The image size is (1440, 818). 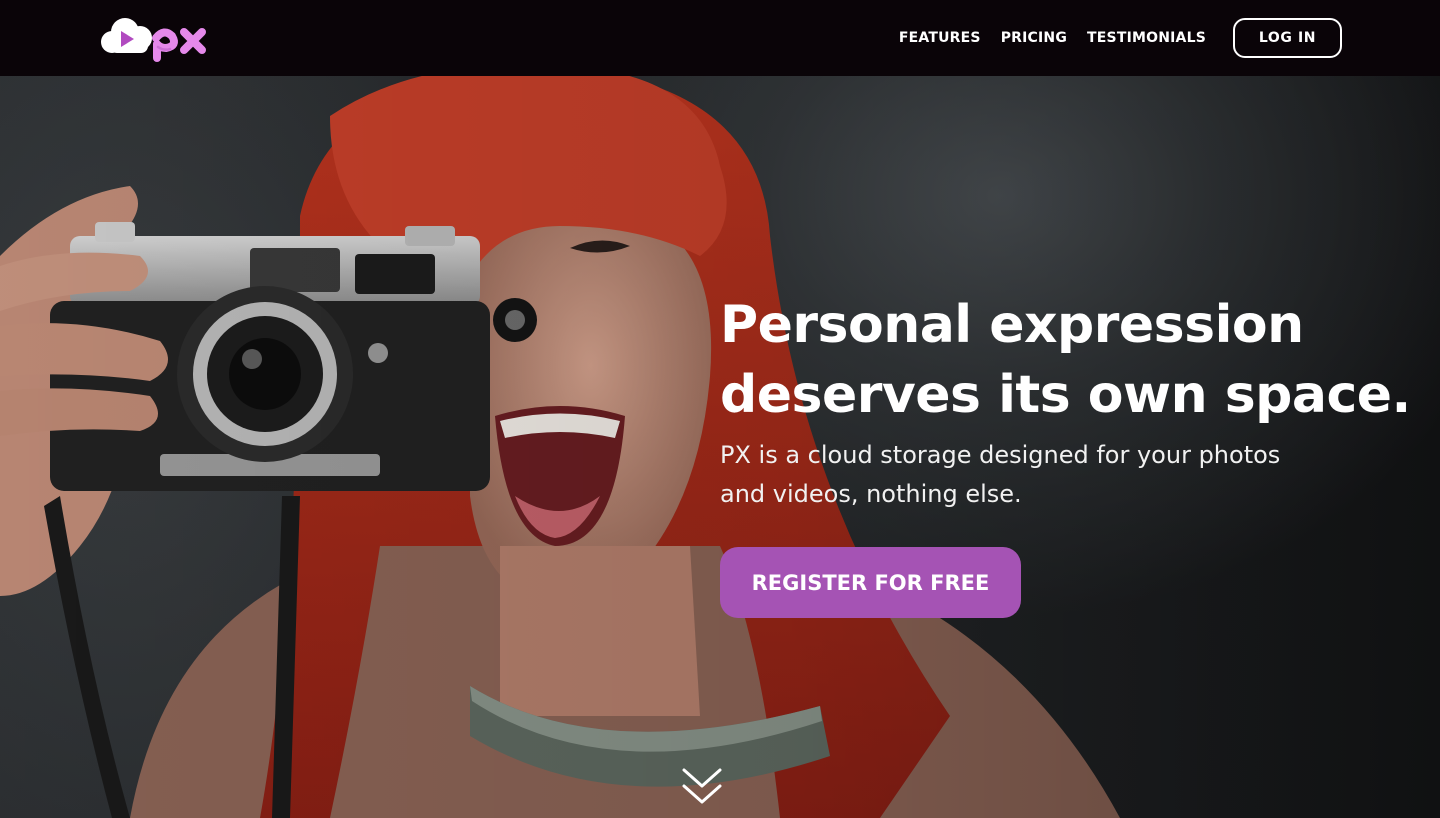 What do you see at coordinates (1034, 38) in the screenshot?
I see `nav-link-pricing: PRICING` at bounding box center [1034, 38].